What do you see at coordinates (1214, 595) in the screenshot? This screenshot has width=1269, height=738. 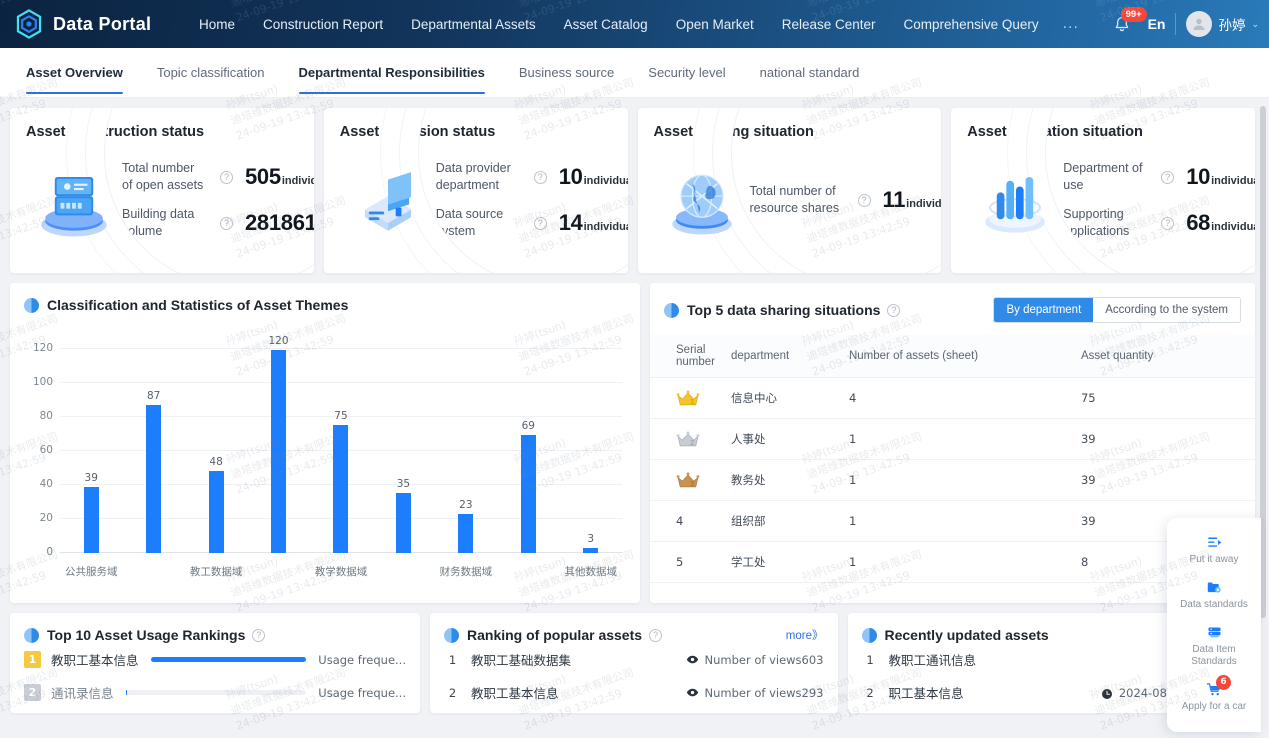 I see `dock-item-data-standards: Data standards` at bounding box center [1214, 595].